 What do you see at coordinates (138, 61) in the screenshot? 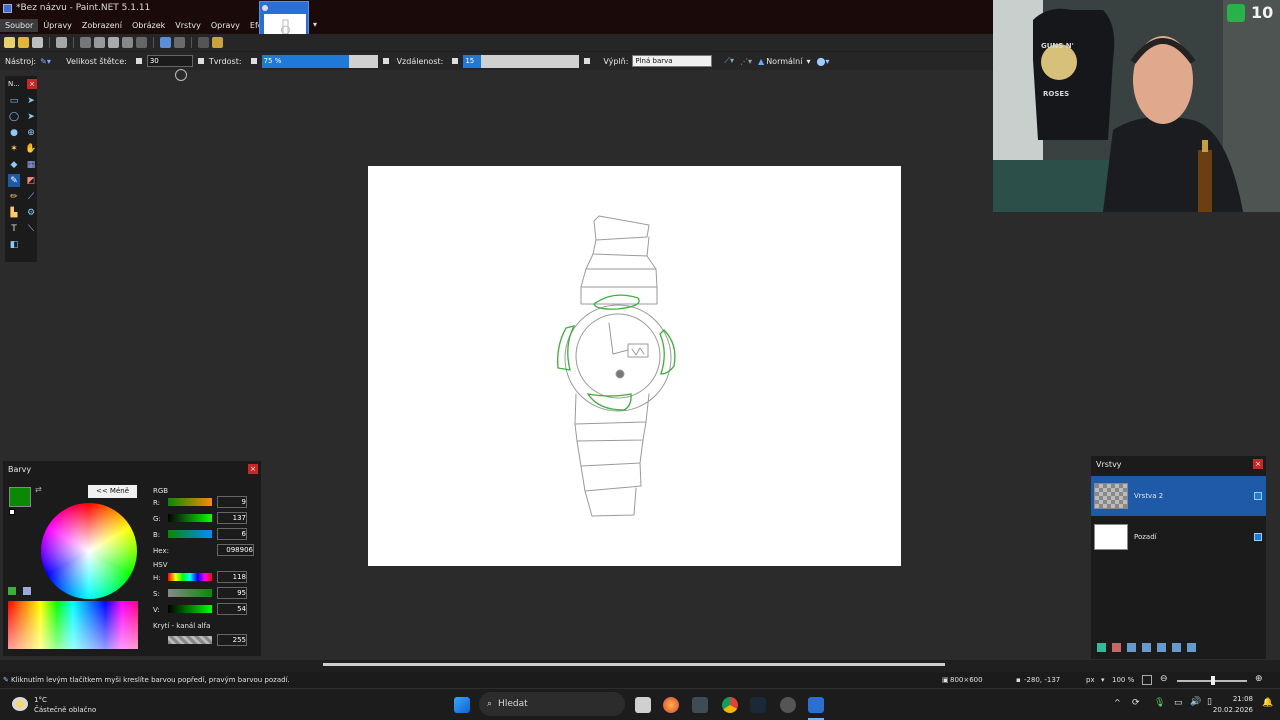
I see `brush-size-decrease-button` at bounding box center [138, 61].